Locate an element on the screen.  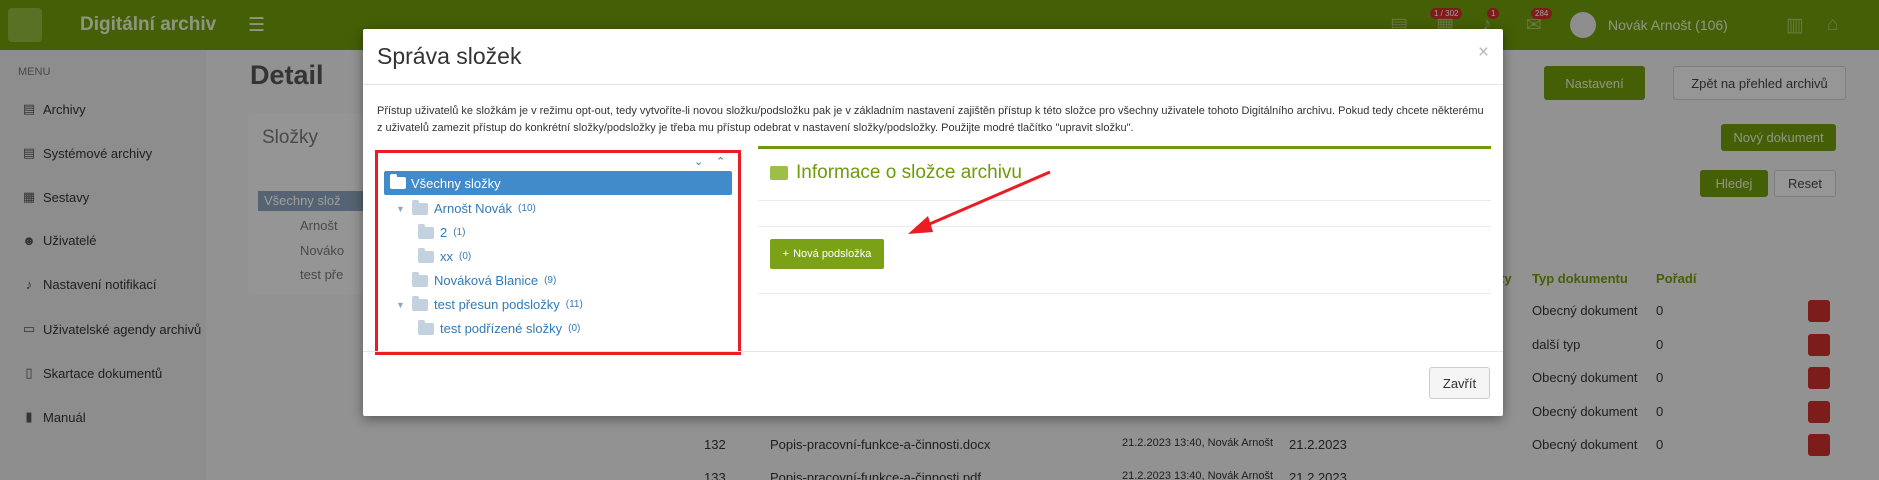
tree-node-2: 2 (1) is located at coordinates (442, 231).